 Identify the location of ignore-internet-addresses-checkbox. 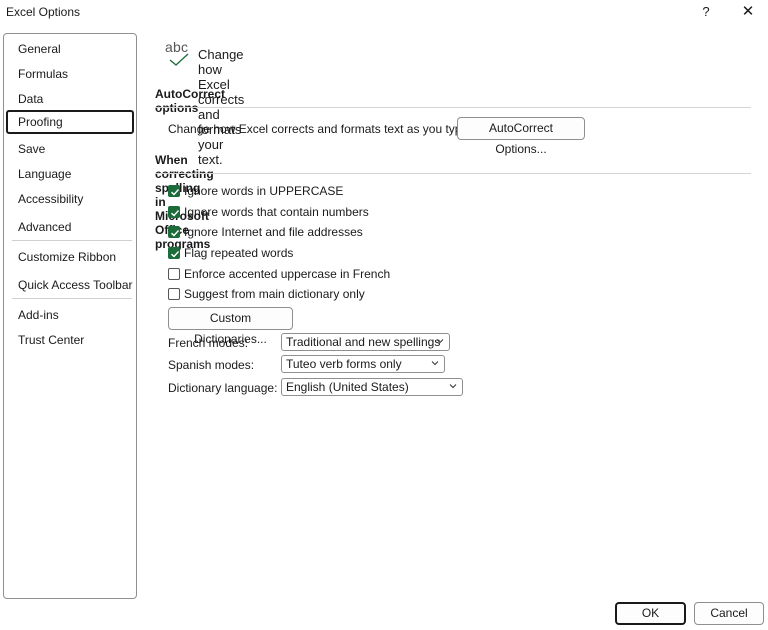
(174, 232).